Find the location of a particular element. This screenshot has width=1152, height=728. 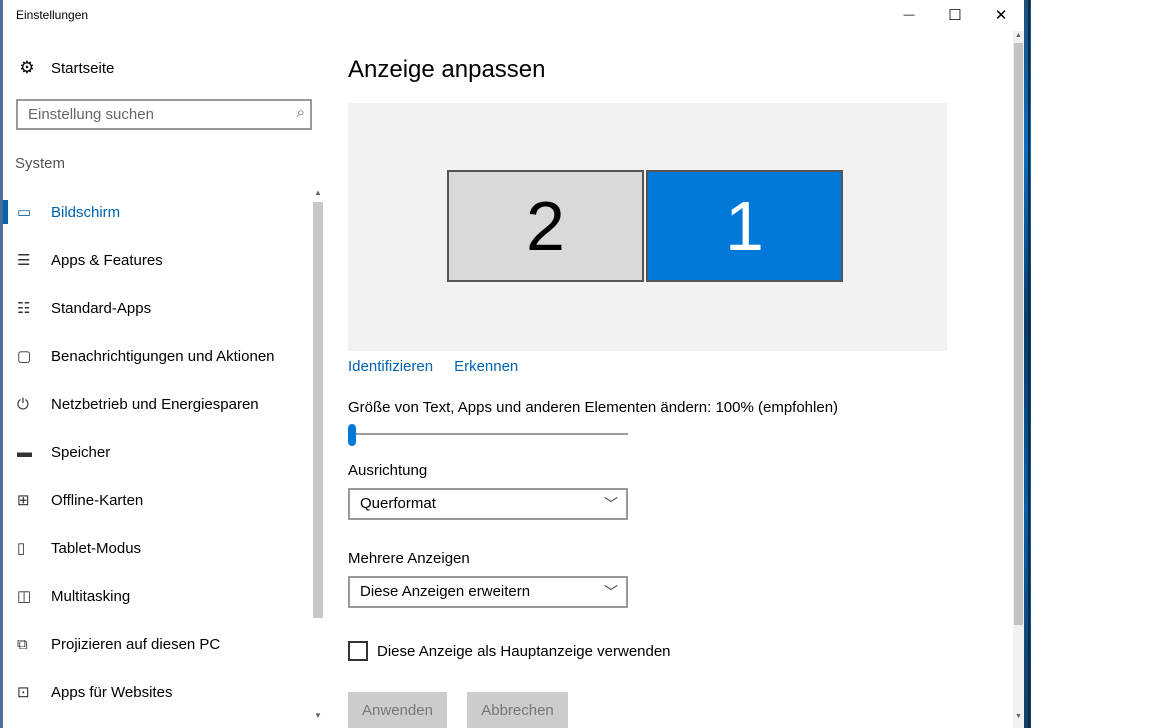

orientation-dropdown: Querformat ﹀ is located at coordinates (488, 504).